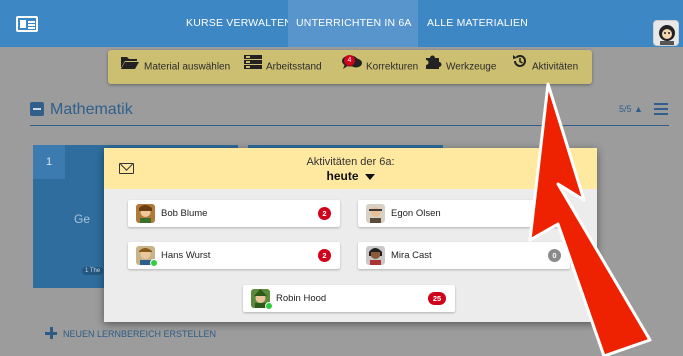  I want to click on material-auswaehlen-label: Material auswählen, so click(187, 67).